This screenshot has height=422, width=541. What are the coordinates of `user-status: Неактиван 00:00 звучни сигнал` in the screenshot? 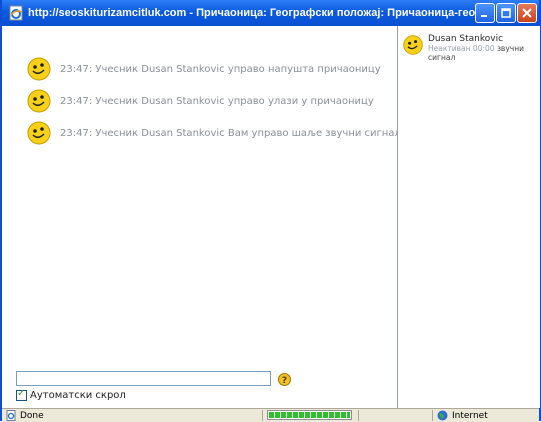 It's located at (484, 53).